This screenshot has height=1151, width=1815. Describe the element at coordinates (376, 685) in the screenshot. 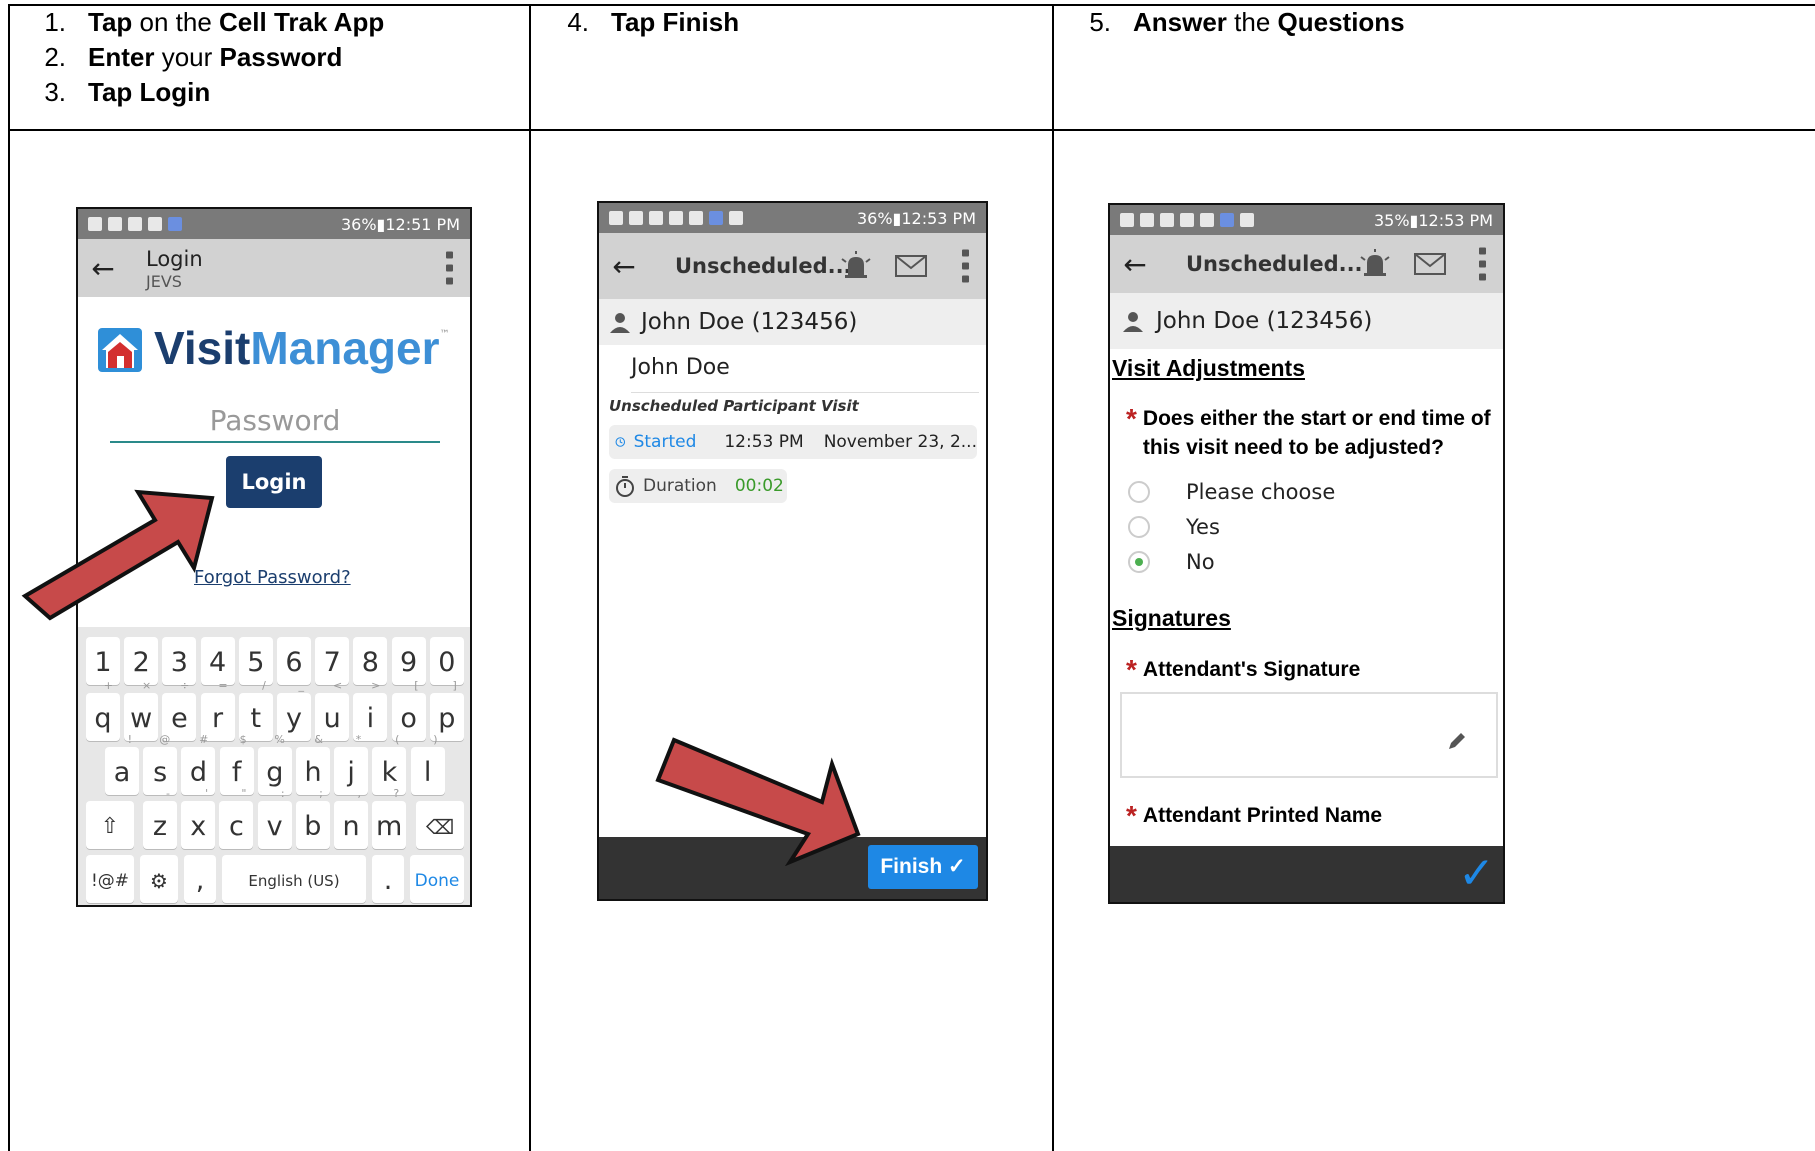

I see `key-hint: >` at that location.